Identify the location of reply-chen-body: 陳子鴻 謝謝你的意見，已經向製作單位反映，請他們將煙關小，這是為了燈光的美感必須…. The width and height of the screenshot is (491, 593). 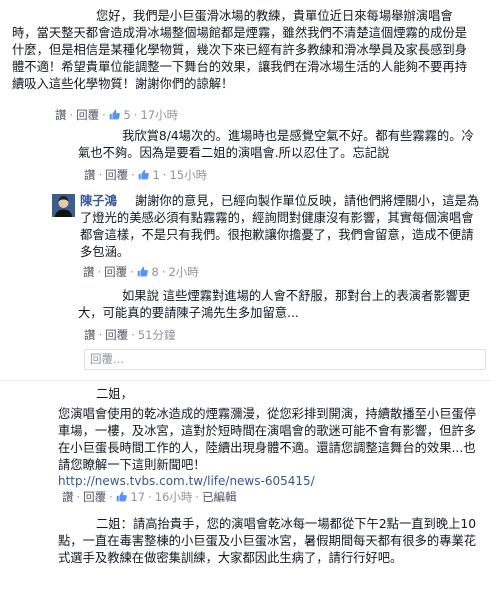
(280, 227).